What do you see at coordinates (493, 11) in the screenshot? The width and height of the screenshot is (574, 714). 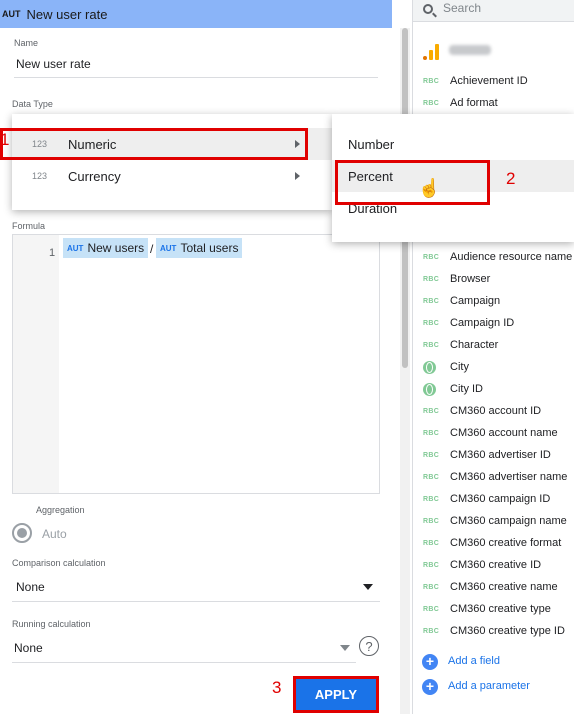 I see `field-search: Search` at bounding box center [493, 11].